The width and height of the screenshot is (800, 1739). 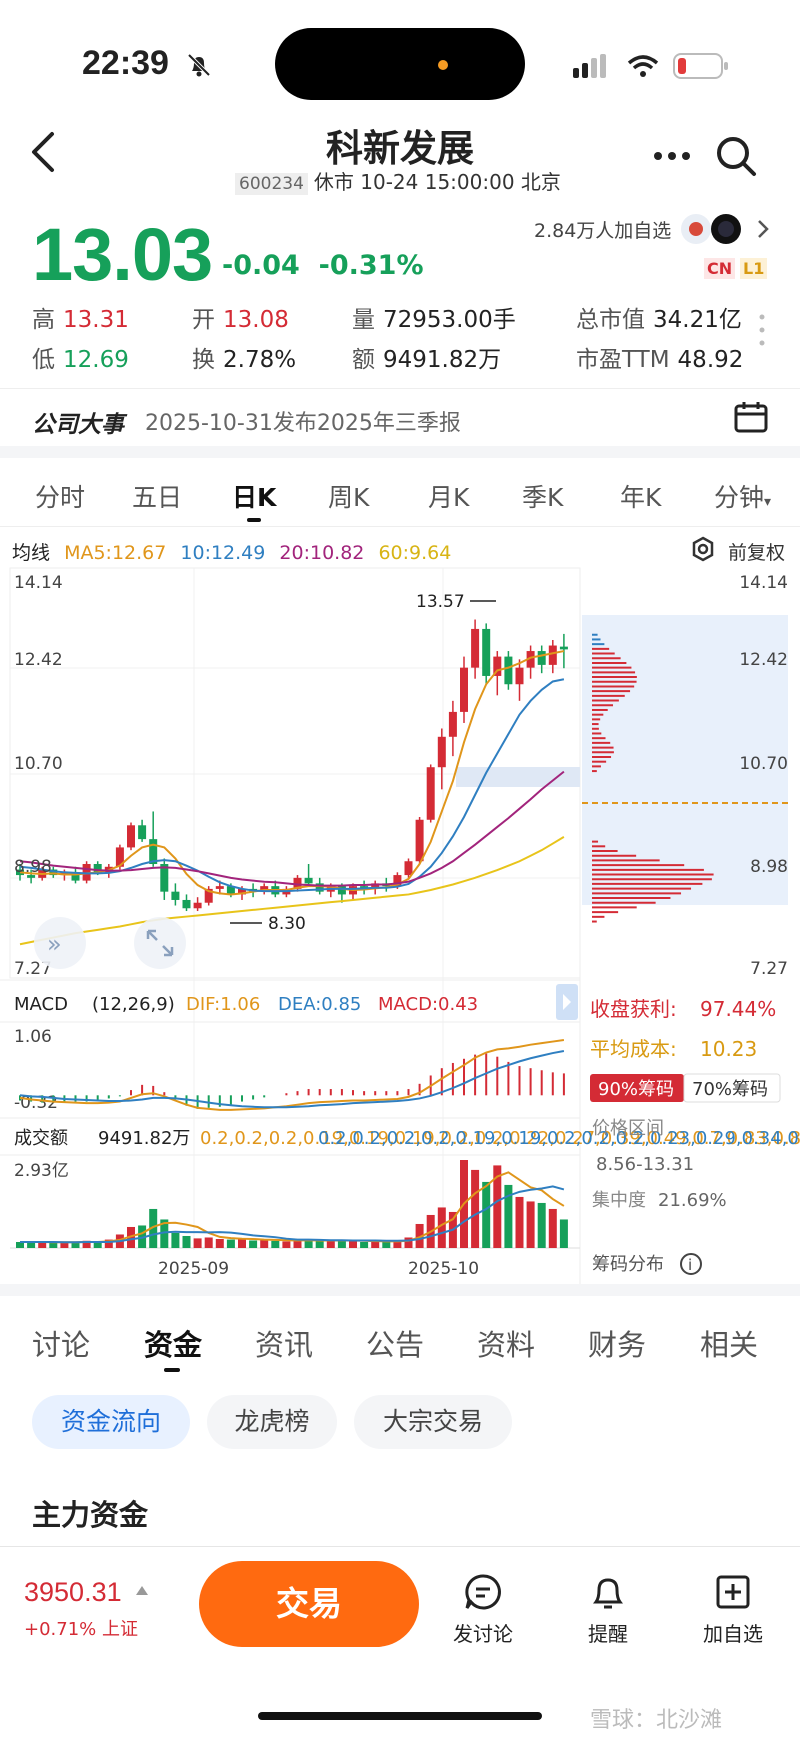 I want to click on tab-minute: 分钟▾, so click(x=742, y=496).